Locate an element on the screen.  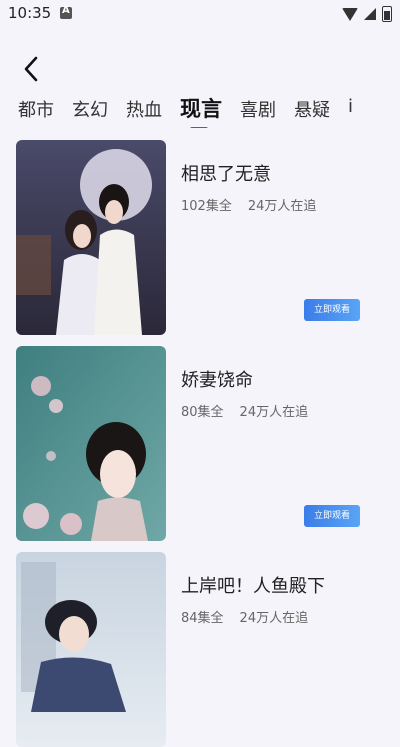
tab-xuanhuan: 玄幻 is located at coordinates (90, 107).